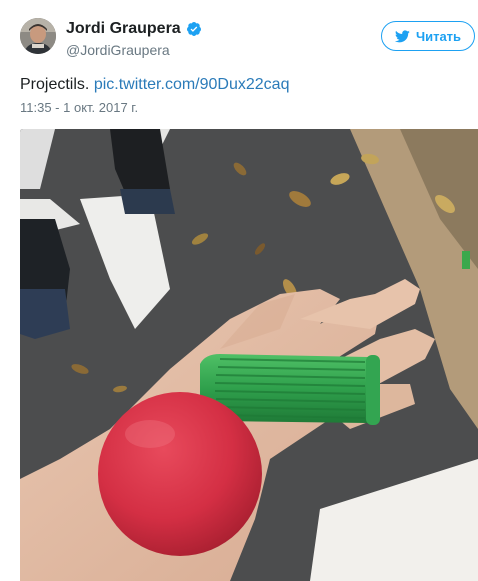  What do you see at coordinates (193, 29) in the screenshot?
I see `verified-badge-icon` at bounding box center [193, 29].